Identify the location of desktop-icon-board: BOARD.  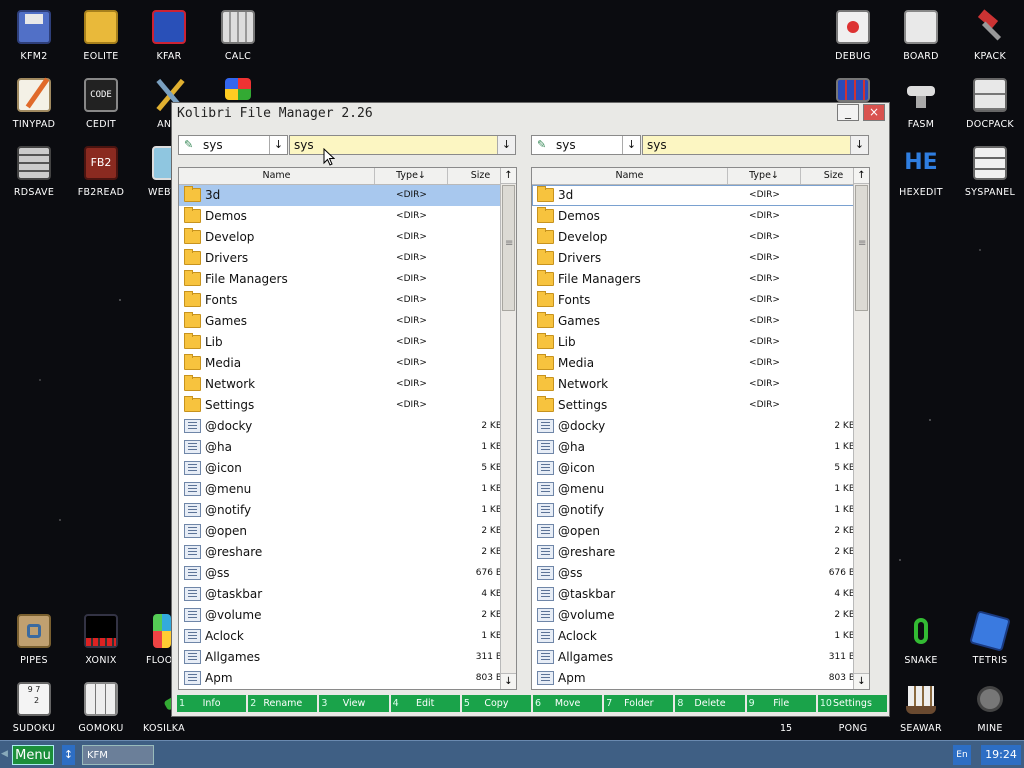
(921, 36).